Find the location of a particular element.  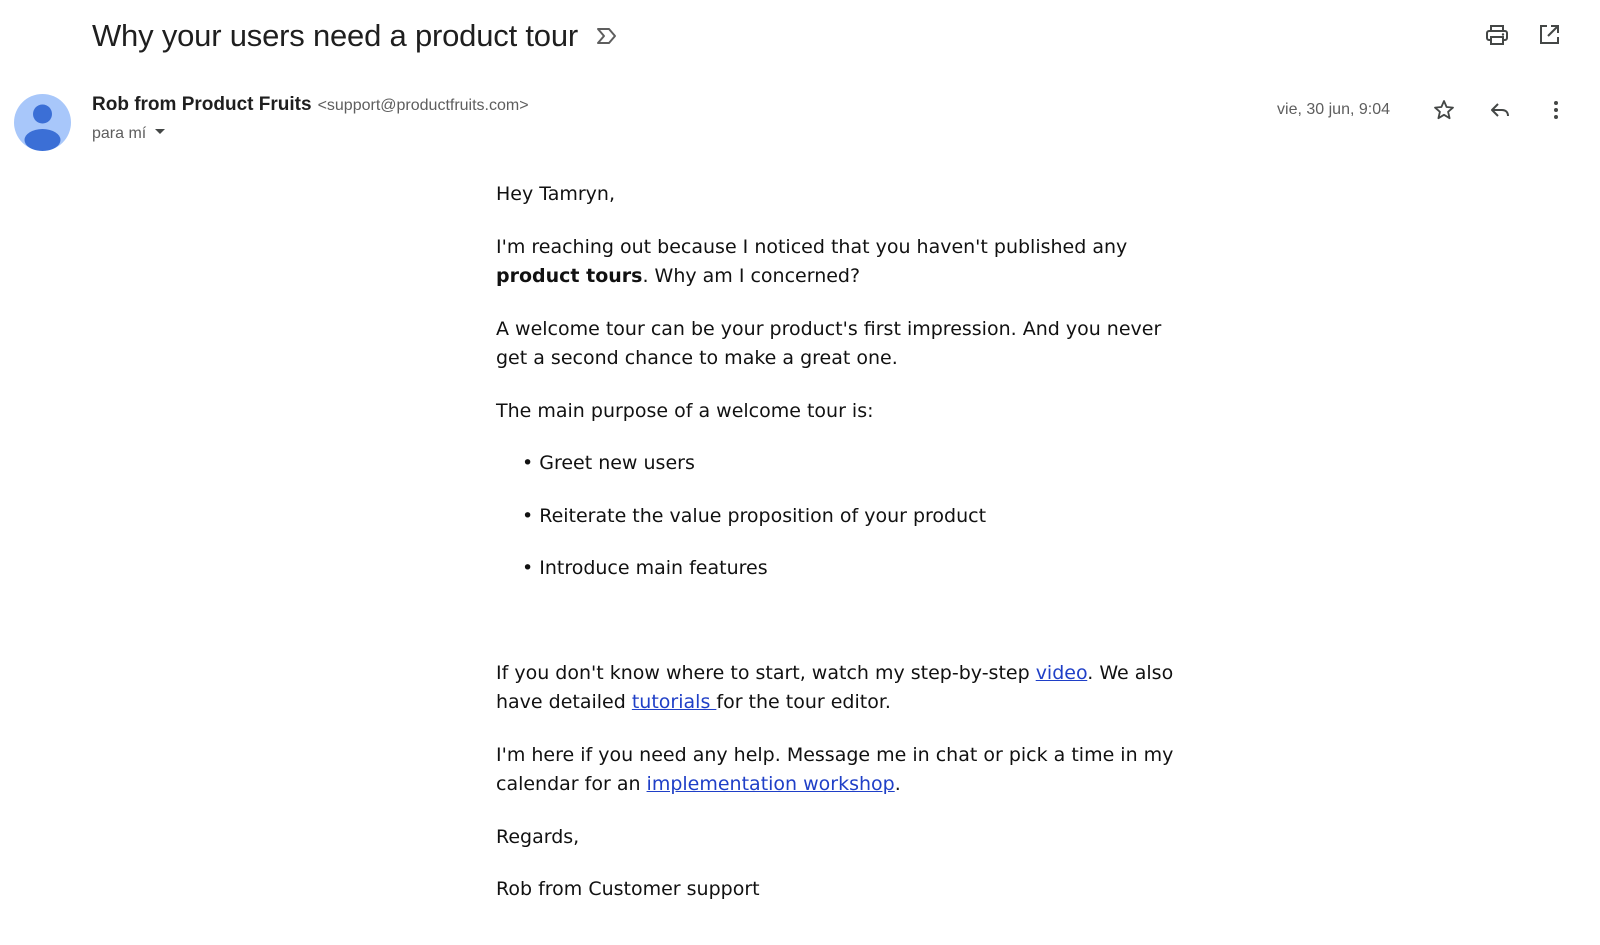

p1-bold: product tours is located at coordinates (569, 276).